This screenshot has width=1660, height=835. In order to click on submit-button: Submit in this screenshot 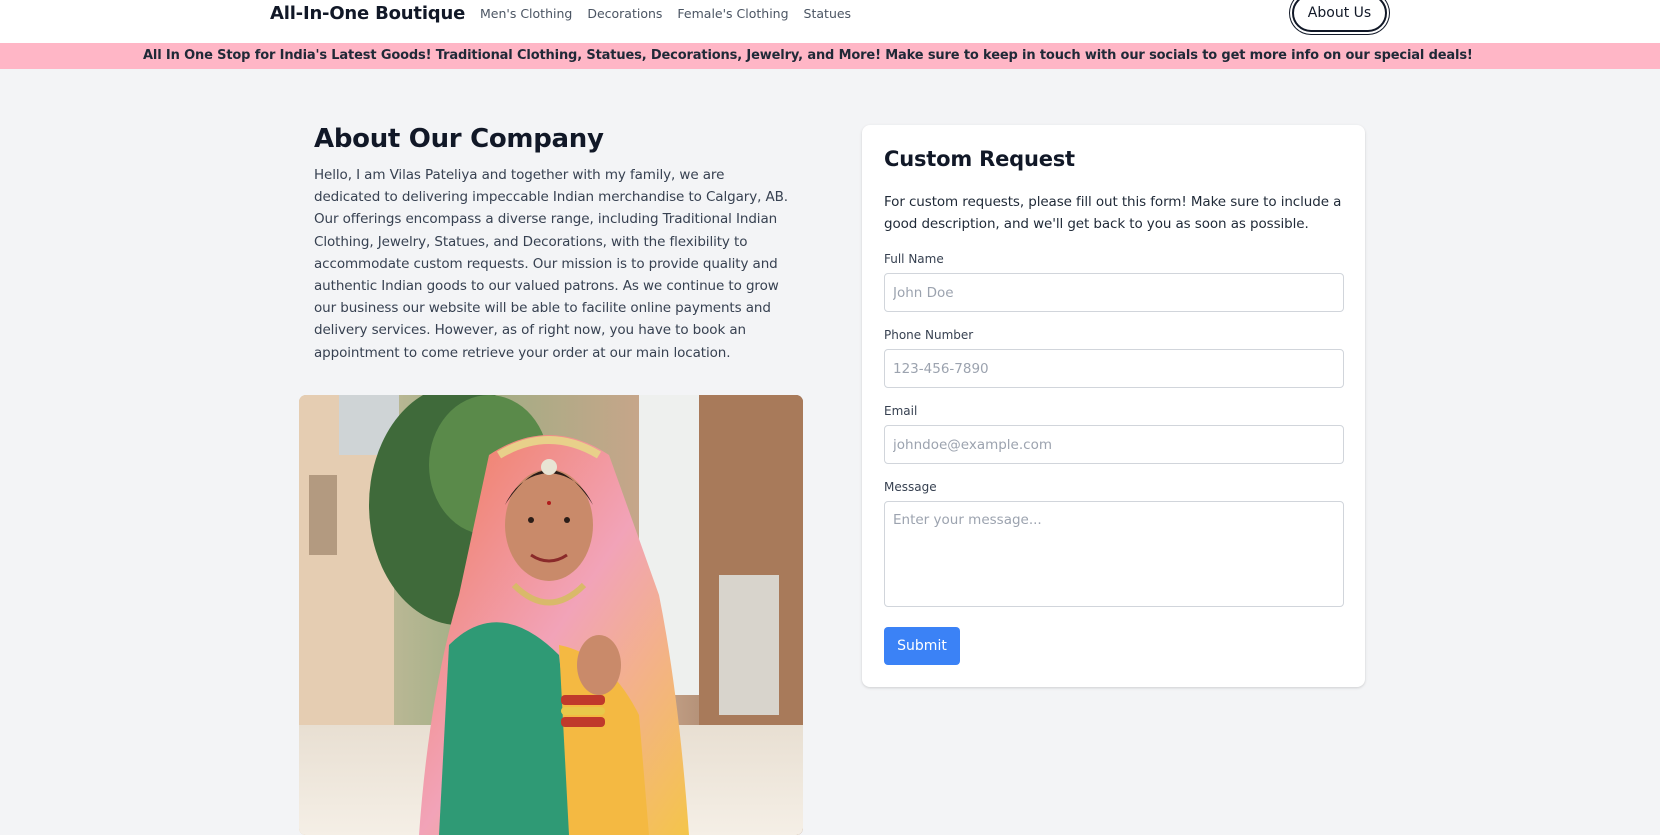, I will do `click(922, 646)`.